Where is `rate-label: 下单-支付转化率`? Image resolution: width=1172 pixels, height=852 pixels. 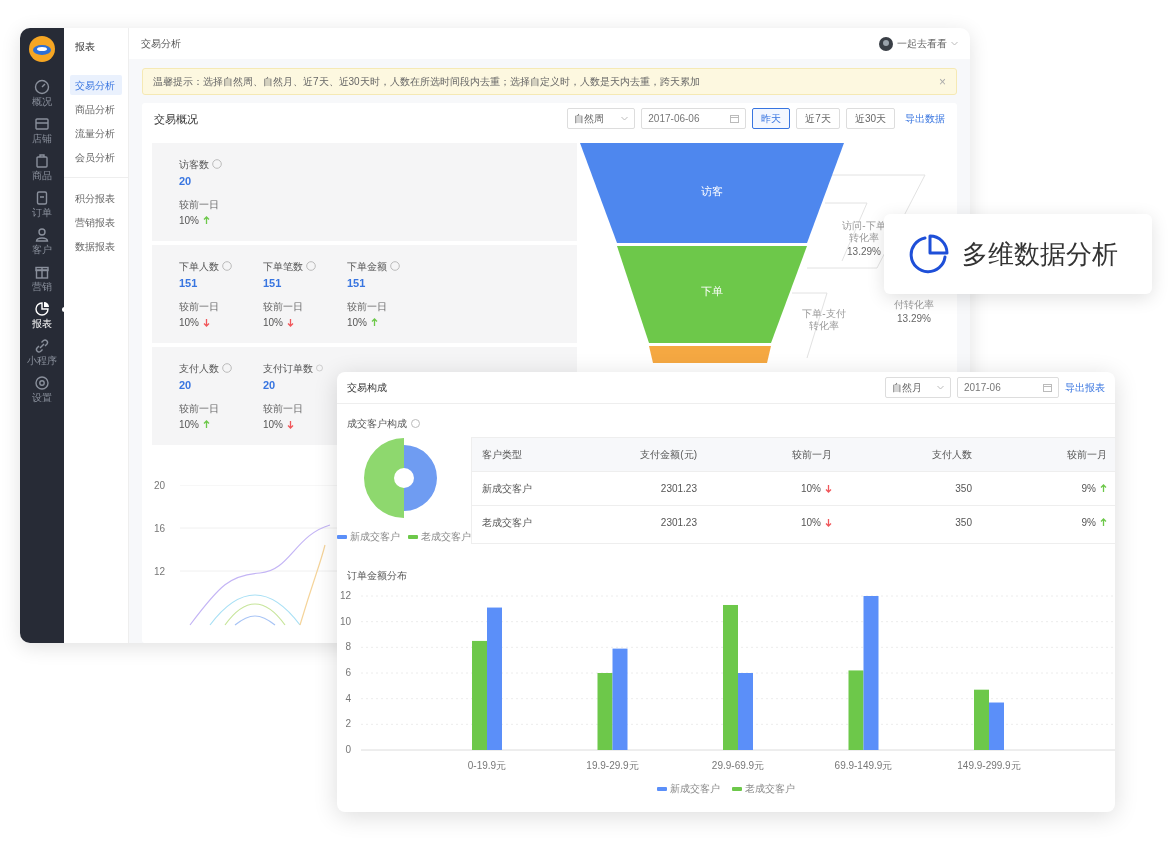 rate-label: 下单-支付转化率 is located at coordinates (824, 319).